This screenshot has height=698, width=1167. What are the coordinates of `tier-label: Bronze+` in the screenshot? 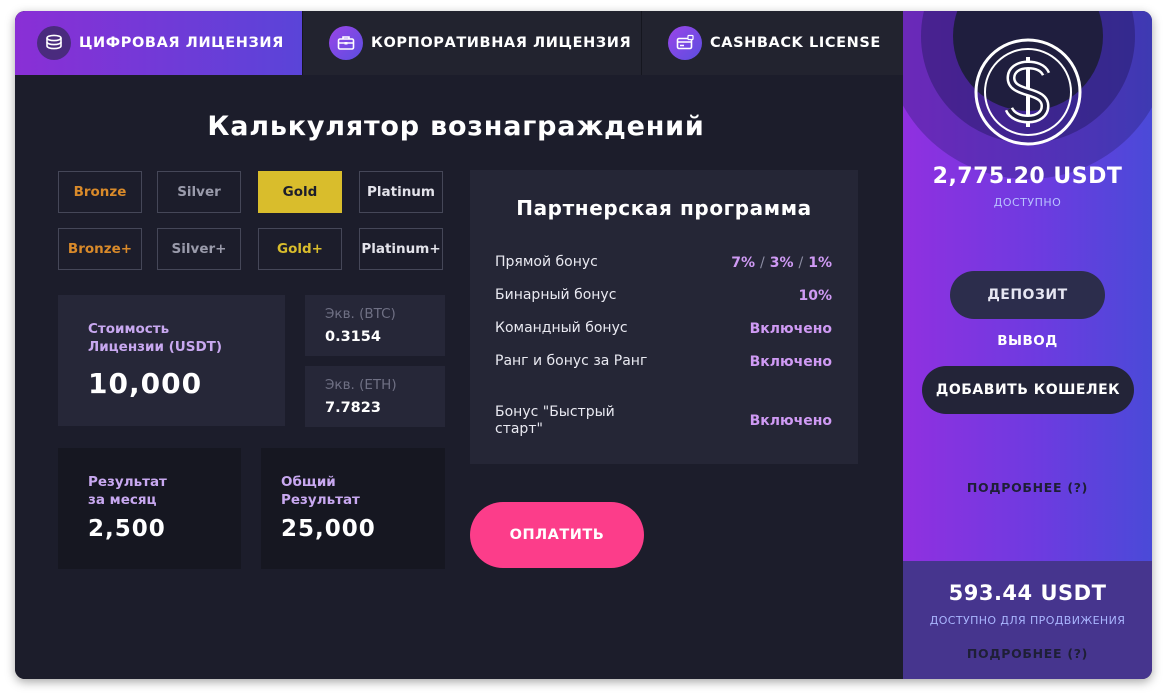 It's located at (100, 249).